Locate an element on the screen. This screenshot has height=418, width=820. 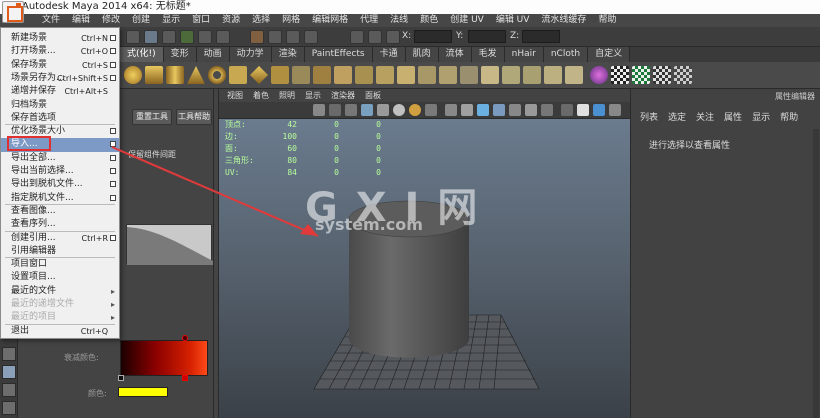
menu-modify: 修改 is located at coordinates (111, 20).